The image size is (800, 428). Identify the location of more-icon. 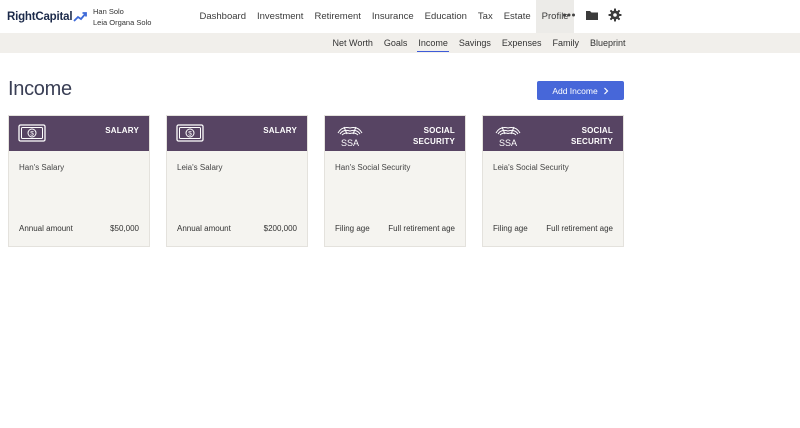
(569, 15).